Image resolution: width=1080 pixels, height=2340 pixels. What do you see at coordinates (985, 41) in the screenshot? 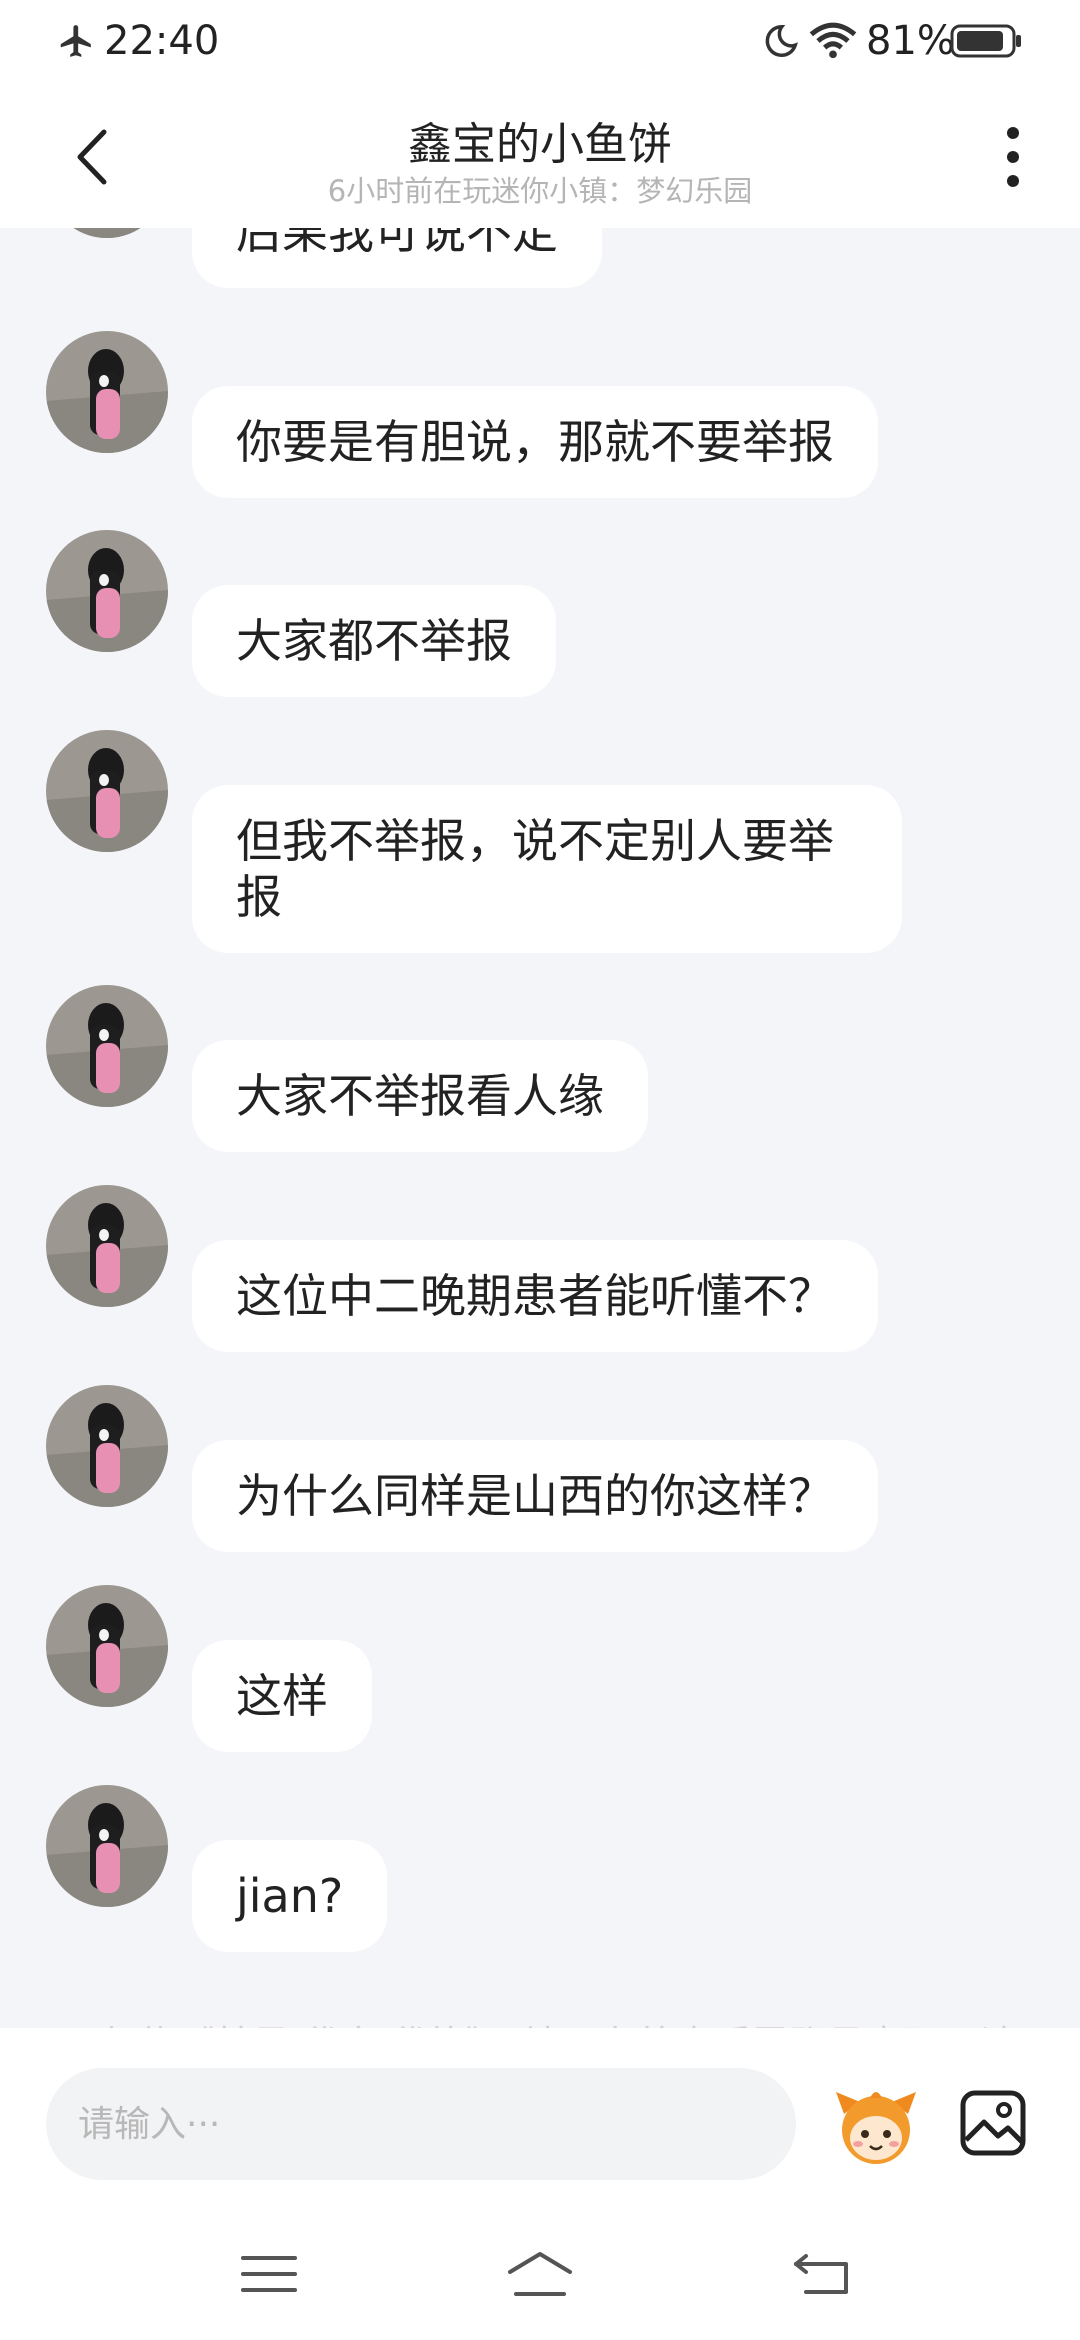
I see `battery-icon` at bounding box center [985, 41].